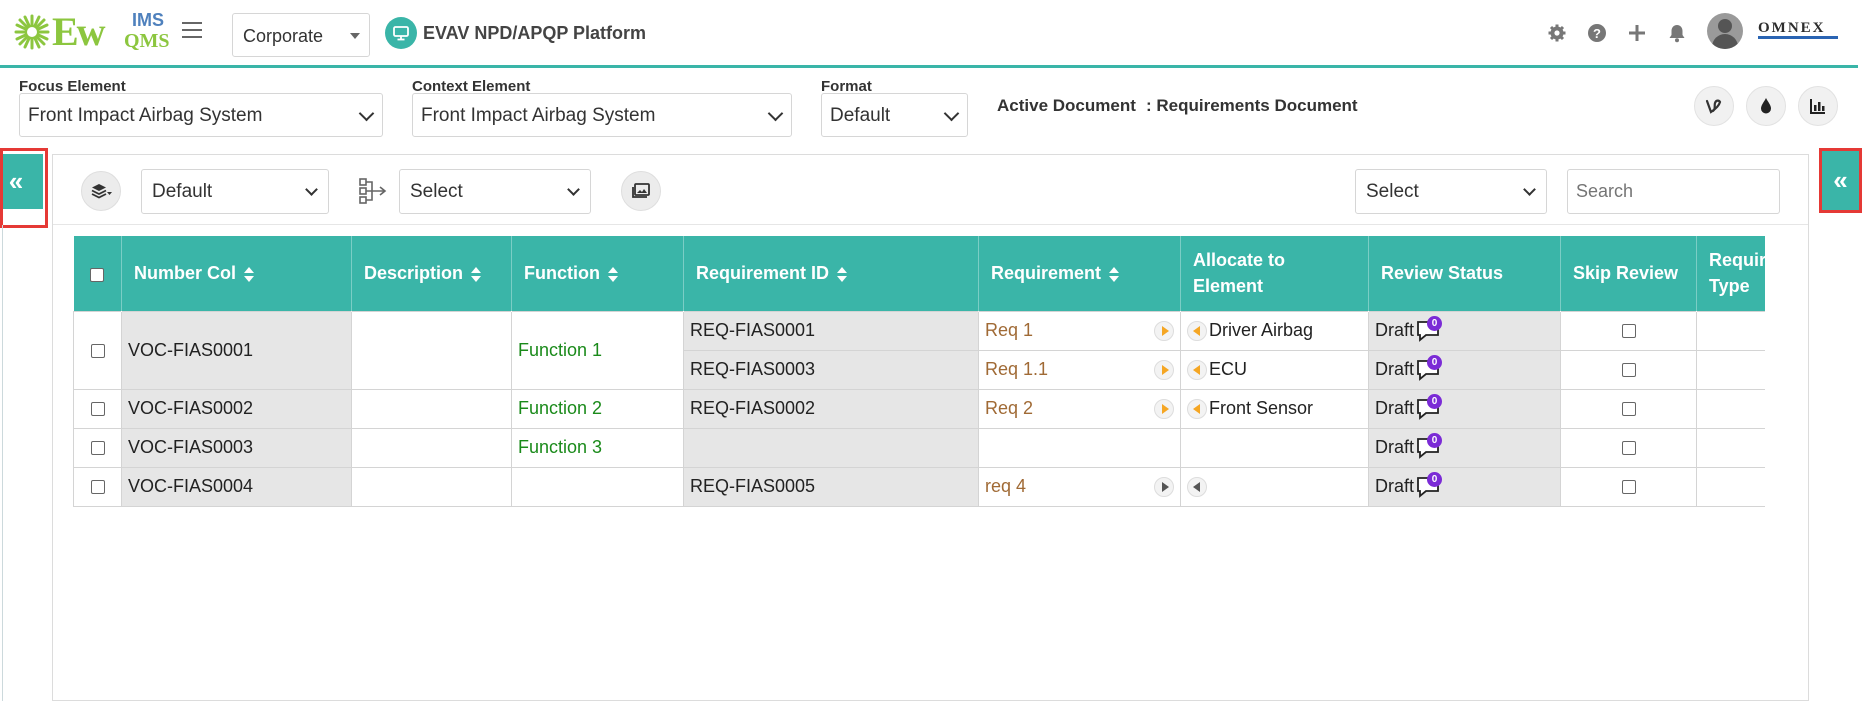 The width and height of the screenshot is (1869, 701). What do you see at coordinates (1079, 273) in the screenshot?
I see `requirement-header: Requirement` at bounding box center [1079, 273].